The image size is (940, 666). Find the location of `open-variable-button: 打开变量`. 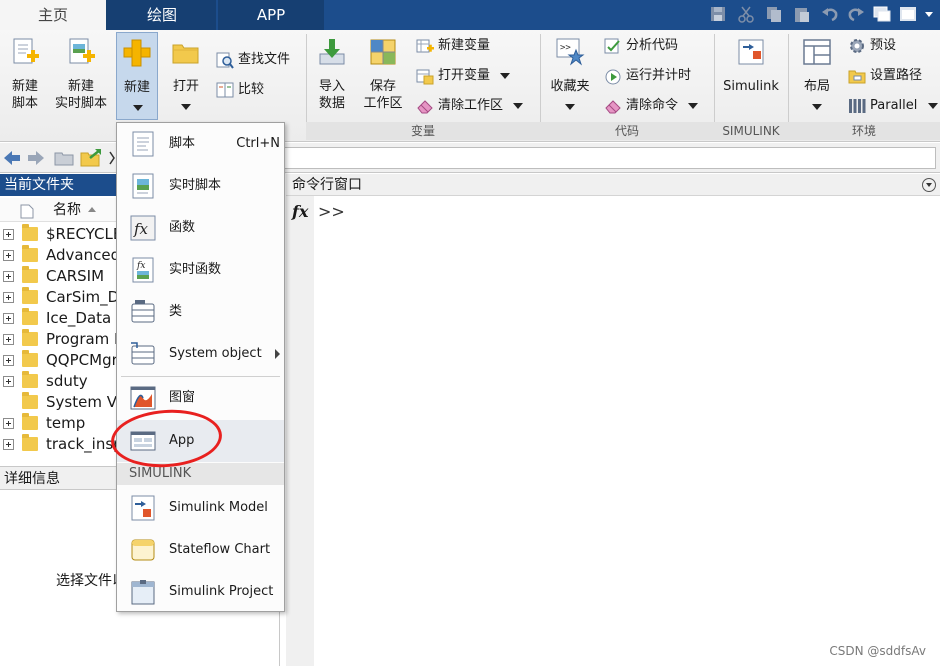

open-variable-button: 打开变量 is located at coordinates (463, 76).